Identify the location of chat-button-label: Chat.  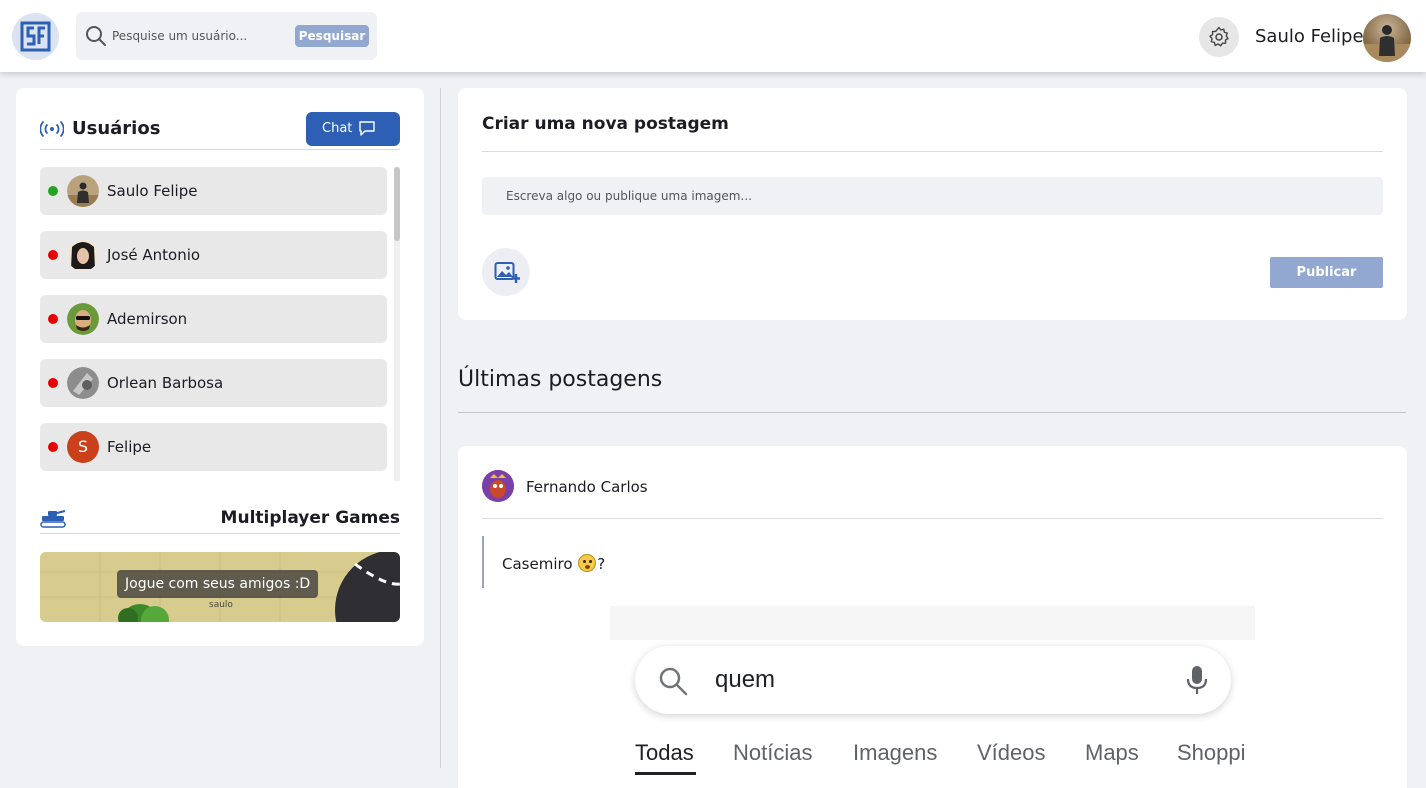
(337, 128).